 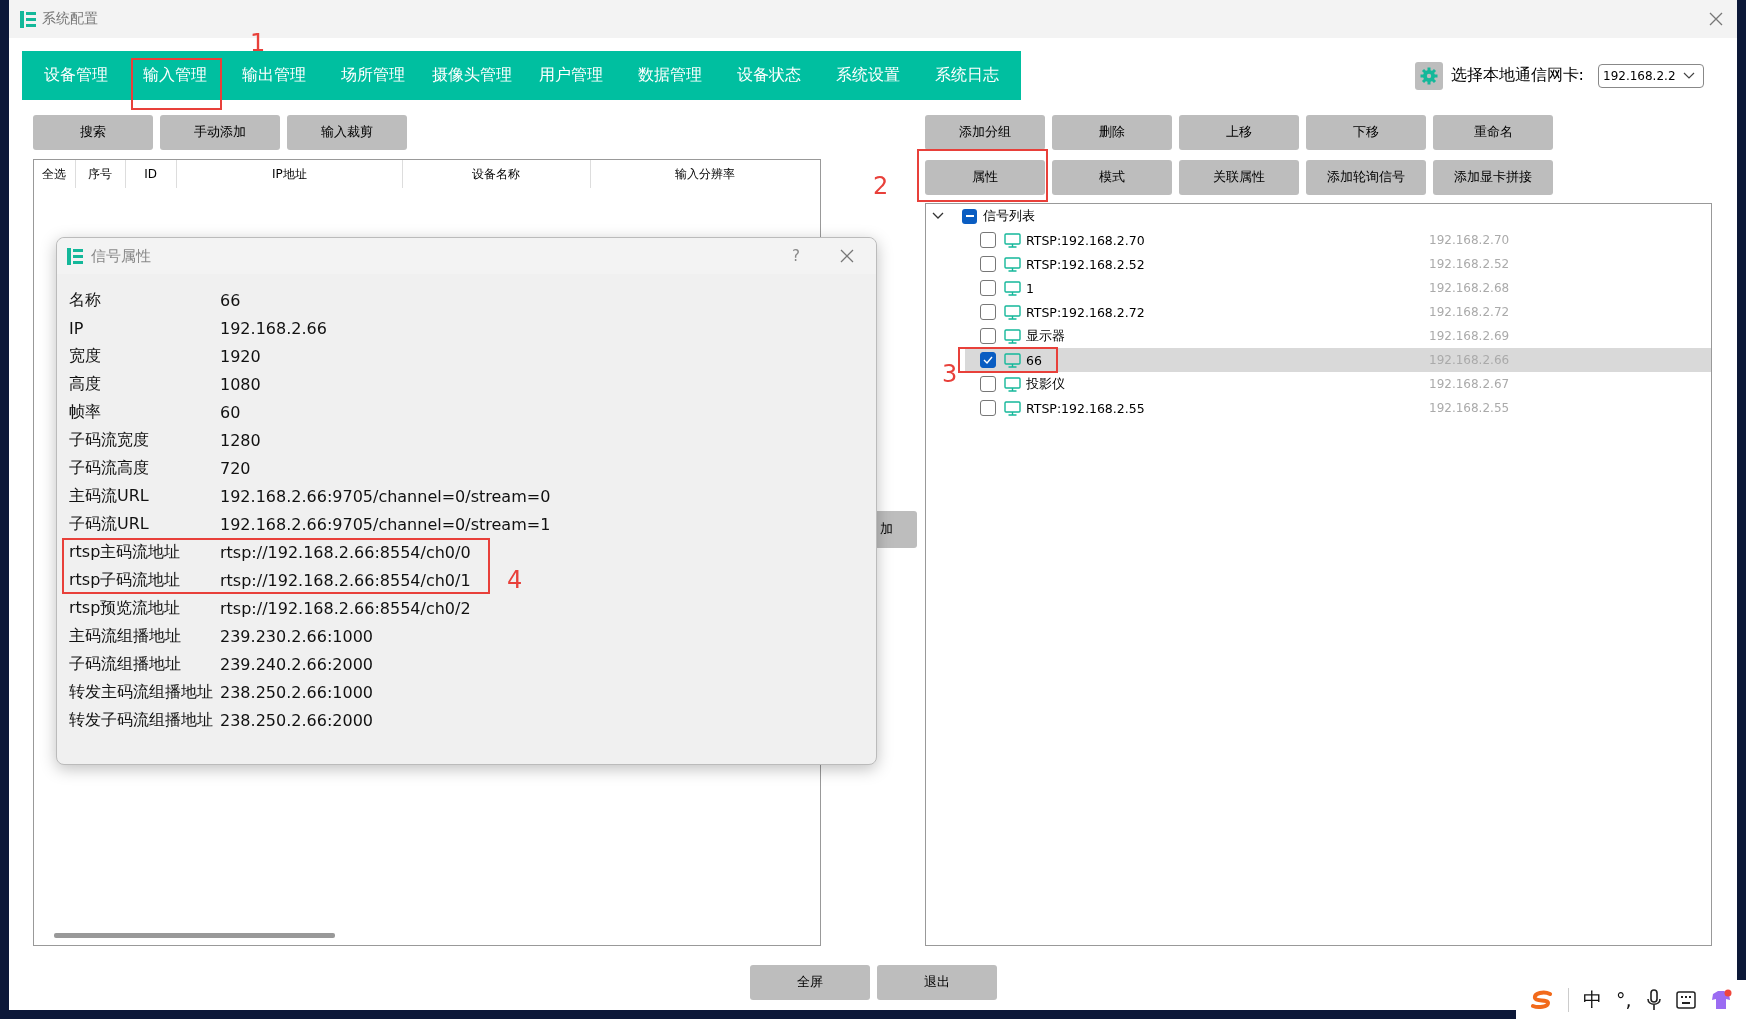 I want to click on tree-item: 投影仪 192.168.2.67, so click(x=1338, y=384).